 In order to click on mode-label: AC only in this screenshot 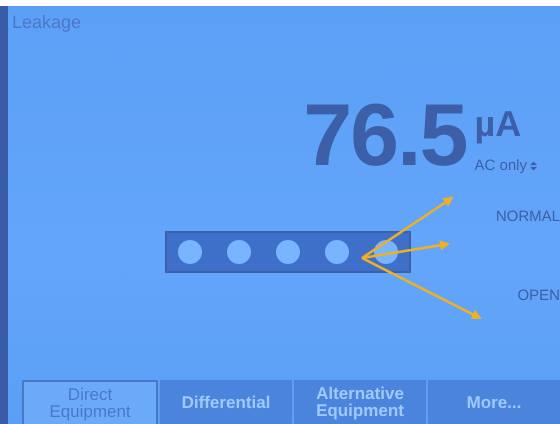, I will do `click(500, 165)`.